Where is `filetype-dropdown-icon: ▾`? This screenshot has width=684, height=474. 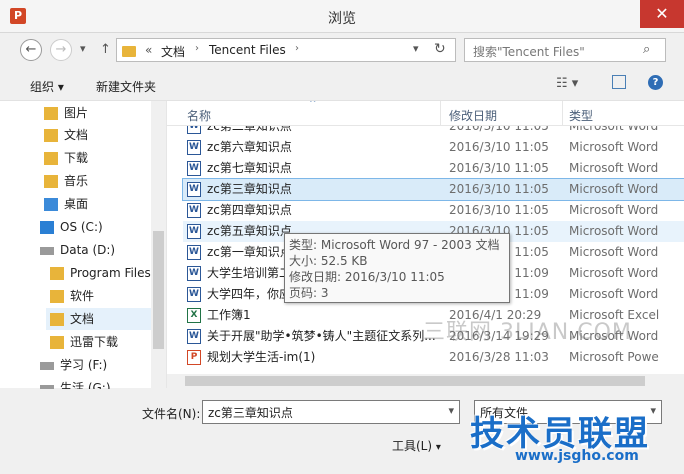 filetype-dropdown-icon: ▾ is located at coordinates (653, 410).